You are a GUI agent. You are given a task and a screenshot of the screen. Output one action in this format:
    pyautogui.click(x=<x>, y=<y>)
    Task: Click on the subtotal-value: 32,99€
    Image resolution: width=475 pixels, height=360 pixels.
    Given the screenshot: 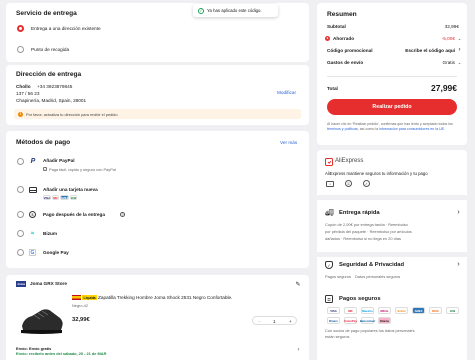 What is the action you would take?
    pyautogui.click(x=451, y=26)
    